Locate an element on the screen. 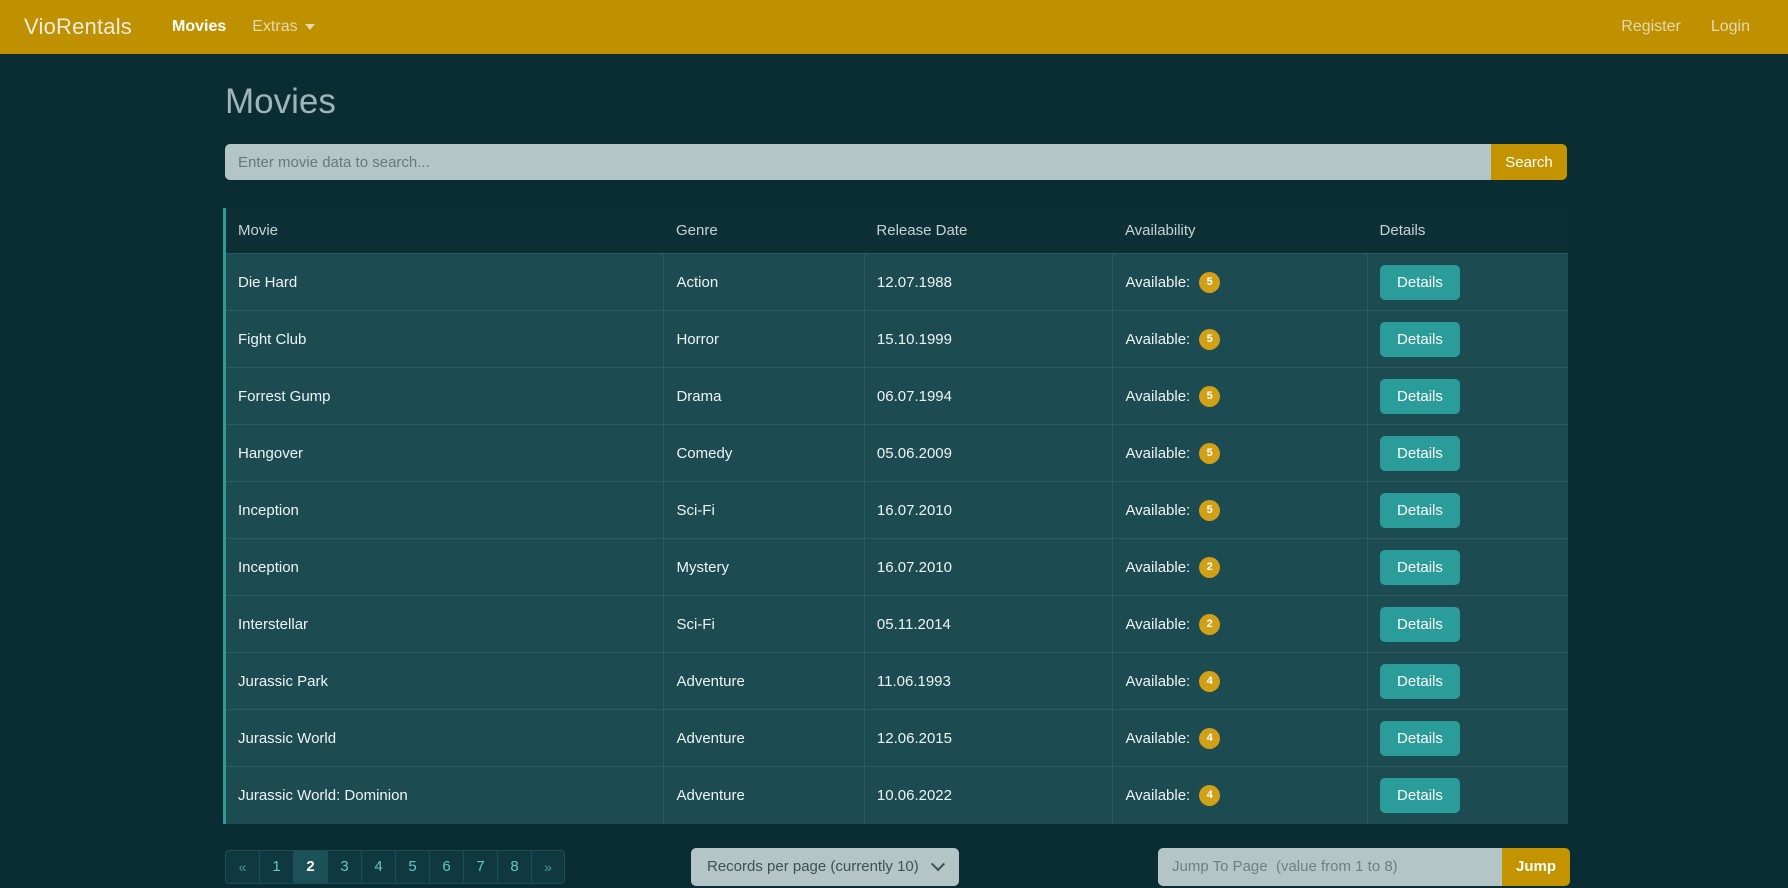 The height and width of the screenshot is (888, 1788). pagination-page-5: 5 is located at coordinates (412, 866).